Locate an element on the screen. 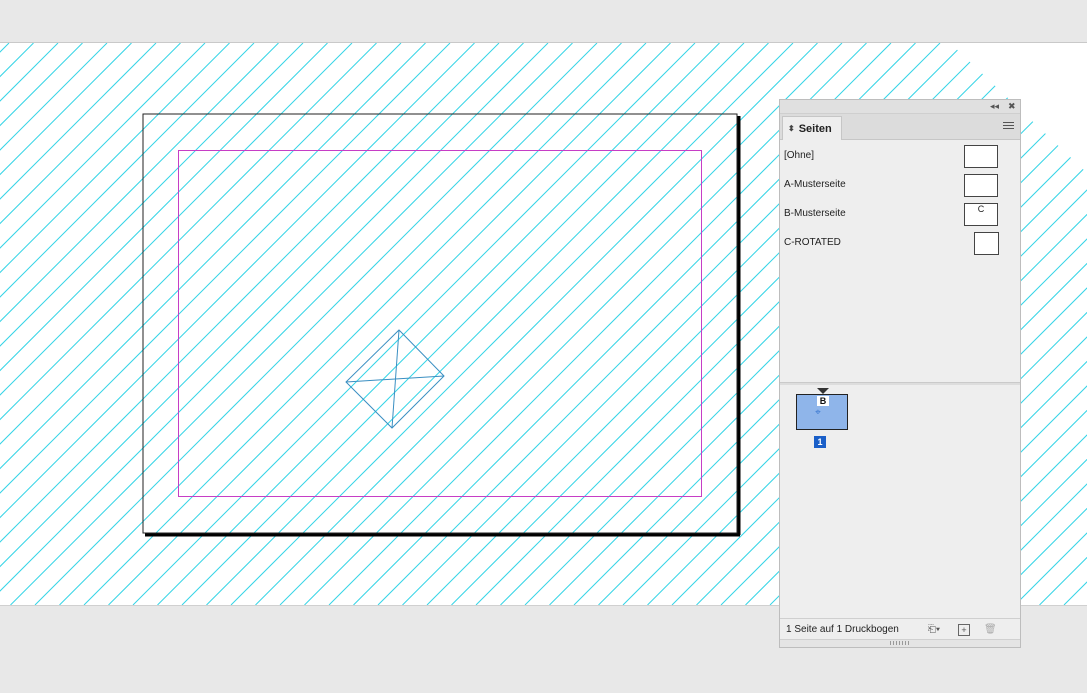 The height and width of the screenshot is (693, 1087). empty-graphic-frame is located at coordinates (395, 379).